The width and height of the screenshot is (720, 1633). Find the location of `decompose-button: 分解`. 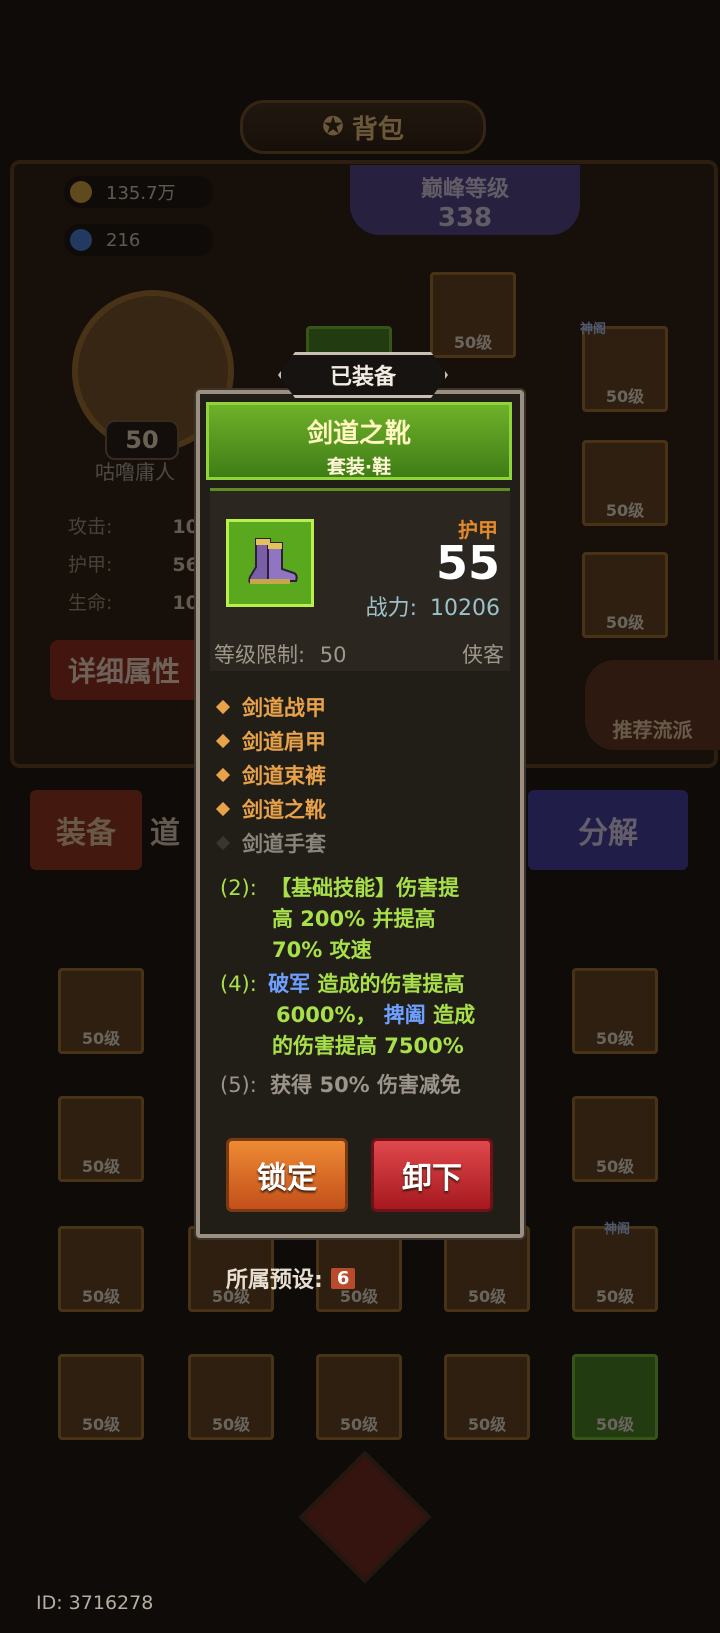

decompose-button: 分解 is located at coordinates (608, 830).